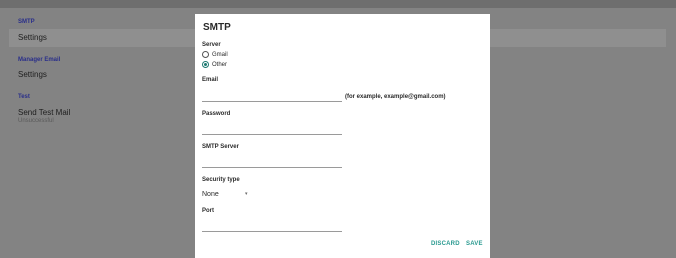 This screenshot has width=676, height=258. Describe the element at coordinates (208, 211) in the screenshot. I see `port-label: Port` at that location.